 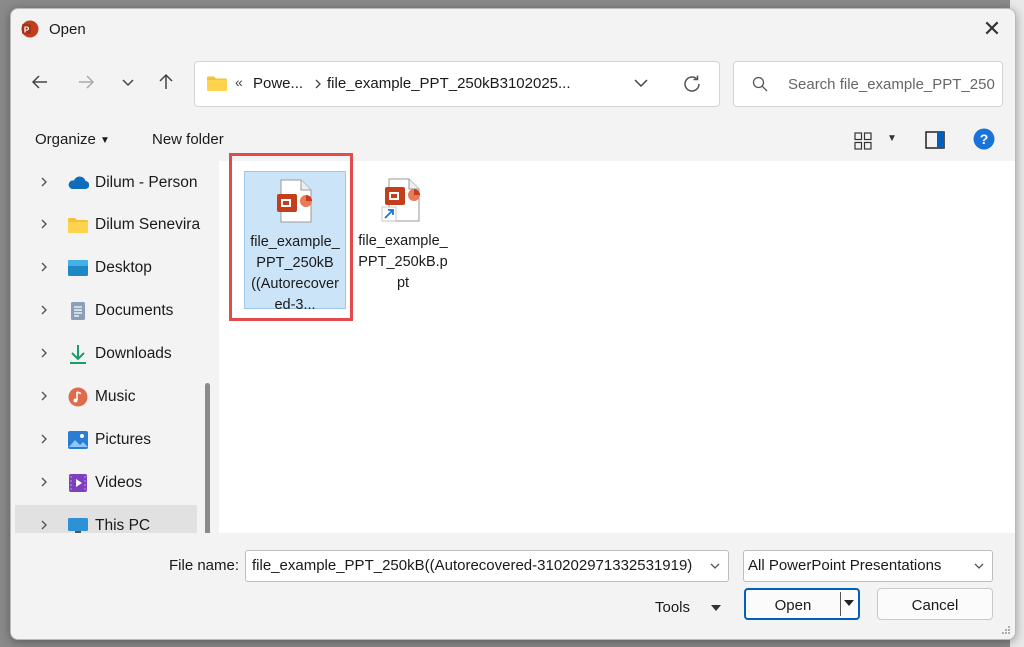 I want to click on sidebar-scrollbar, so click(x=207, y=458).